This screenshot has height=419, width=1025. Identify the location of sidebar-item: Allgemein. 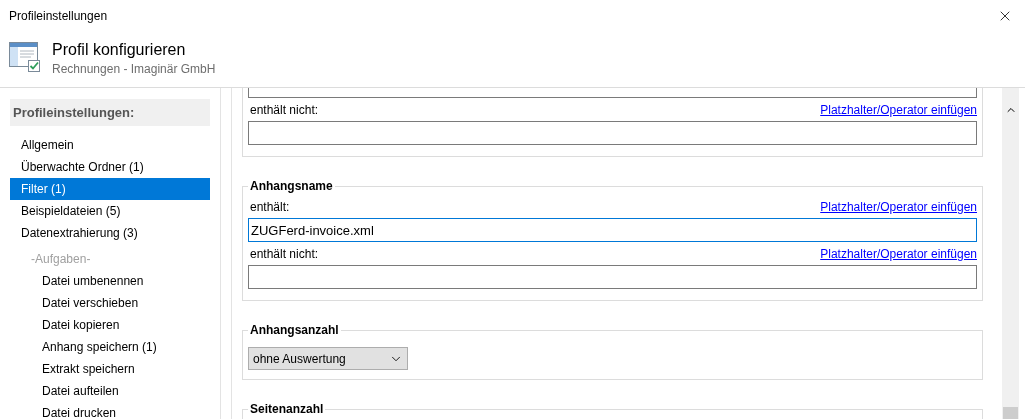
(110, 145).